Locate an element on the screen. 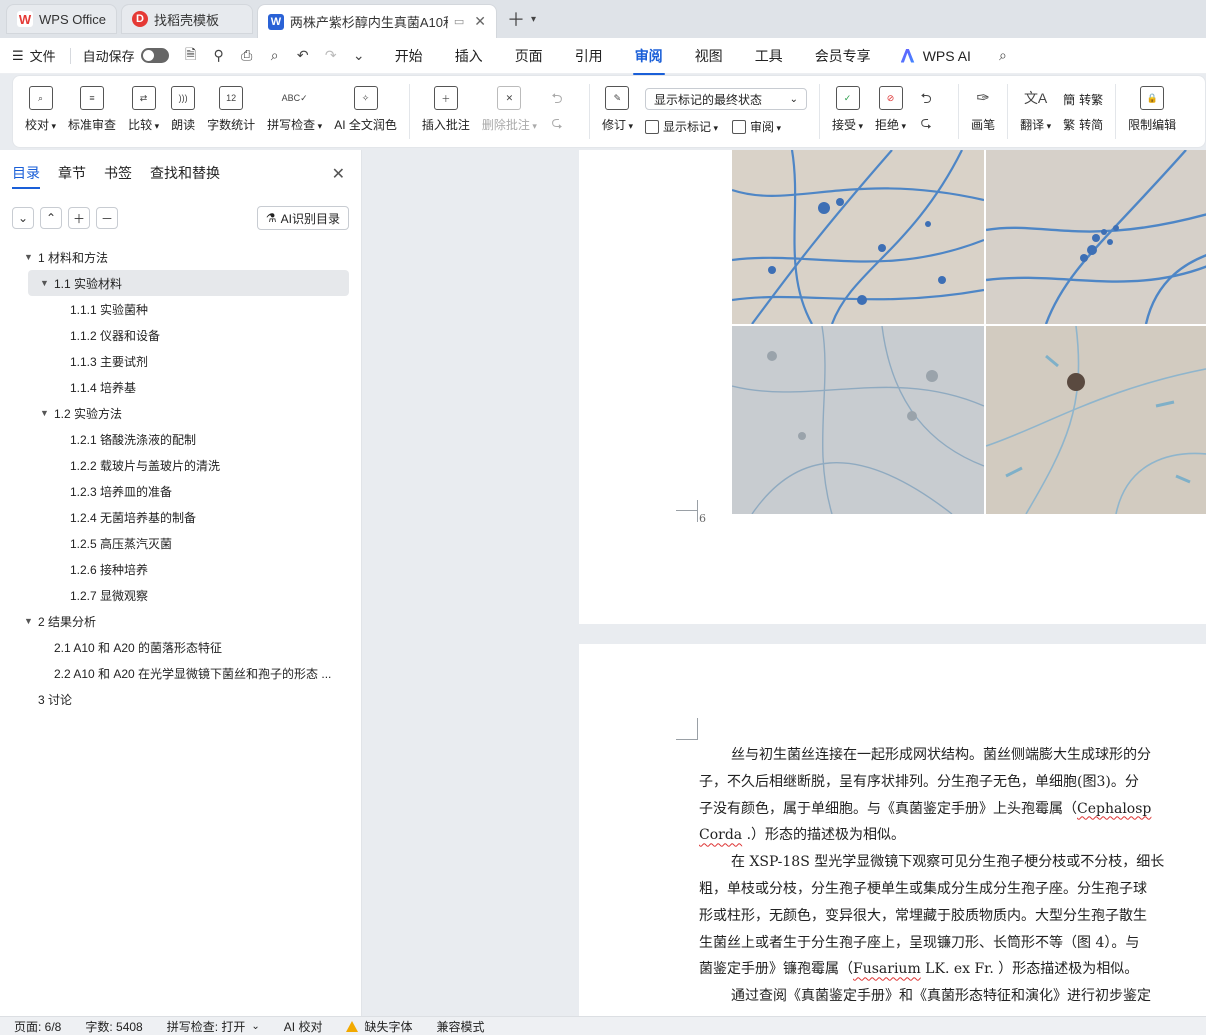  delete-comment-icon: ✕ is located at coordinates (509, 98).